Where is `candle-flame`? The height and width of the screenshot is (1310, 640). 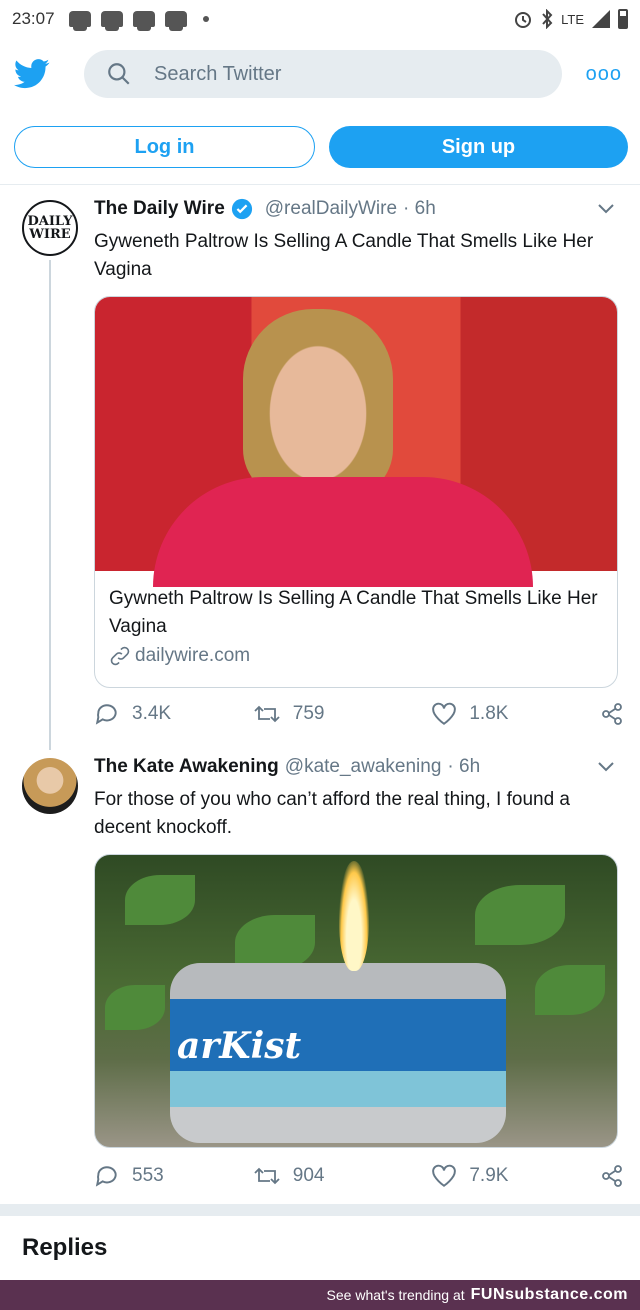 candle-flame is located at coordinates (354, 916).